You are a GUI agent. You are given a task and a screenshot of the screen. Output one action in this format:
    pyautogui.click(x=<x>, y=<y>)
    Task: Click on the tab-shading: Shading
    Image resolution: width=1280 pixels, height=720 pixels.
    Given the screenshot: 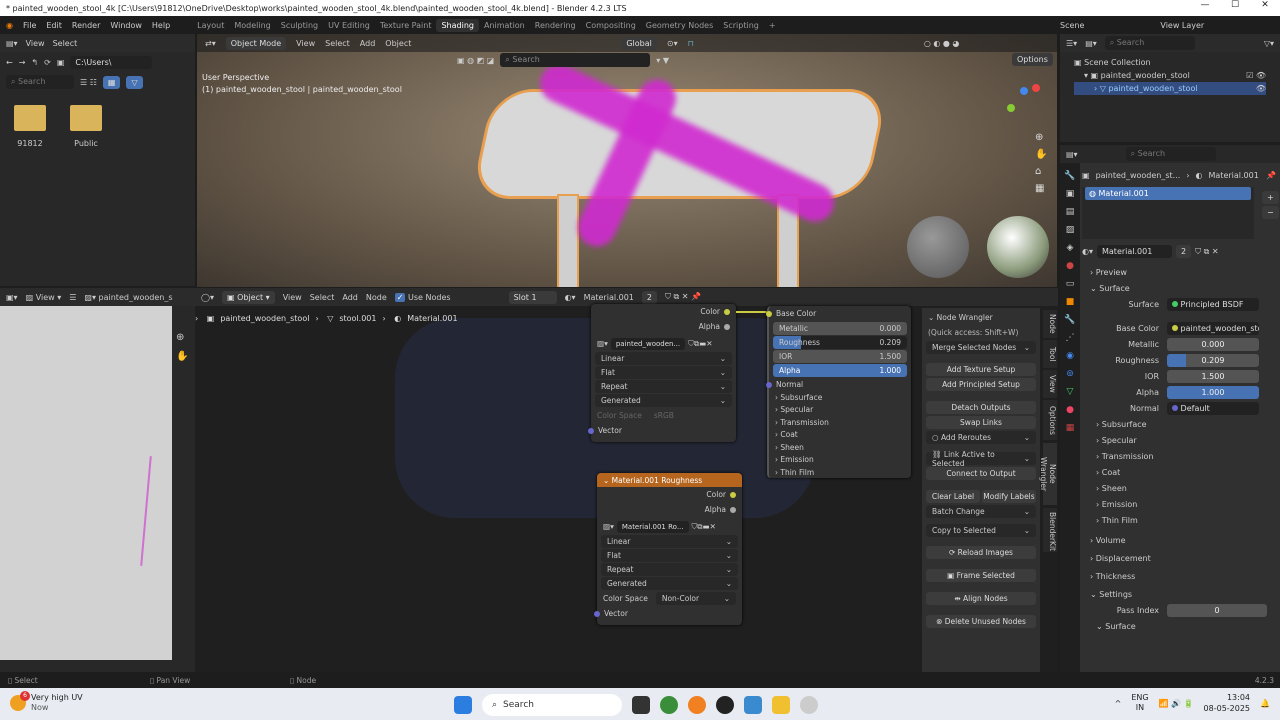 What is the action you would take?
    pyautogui.click(x=457, y=25)
    